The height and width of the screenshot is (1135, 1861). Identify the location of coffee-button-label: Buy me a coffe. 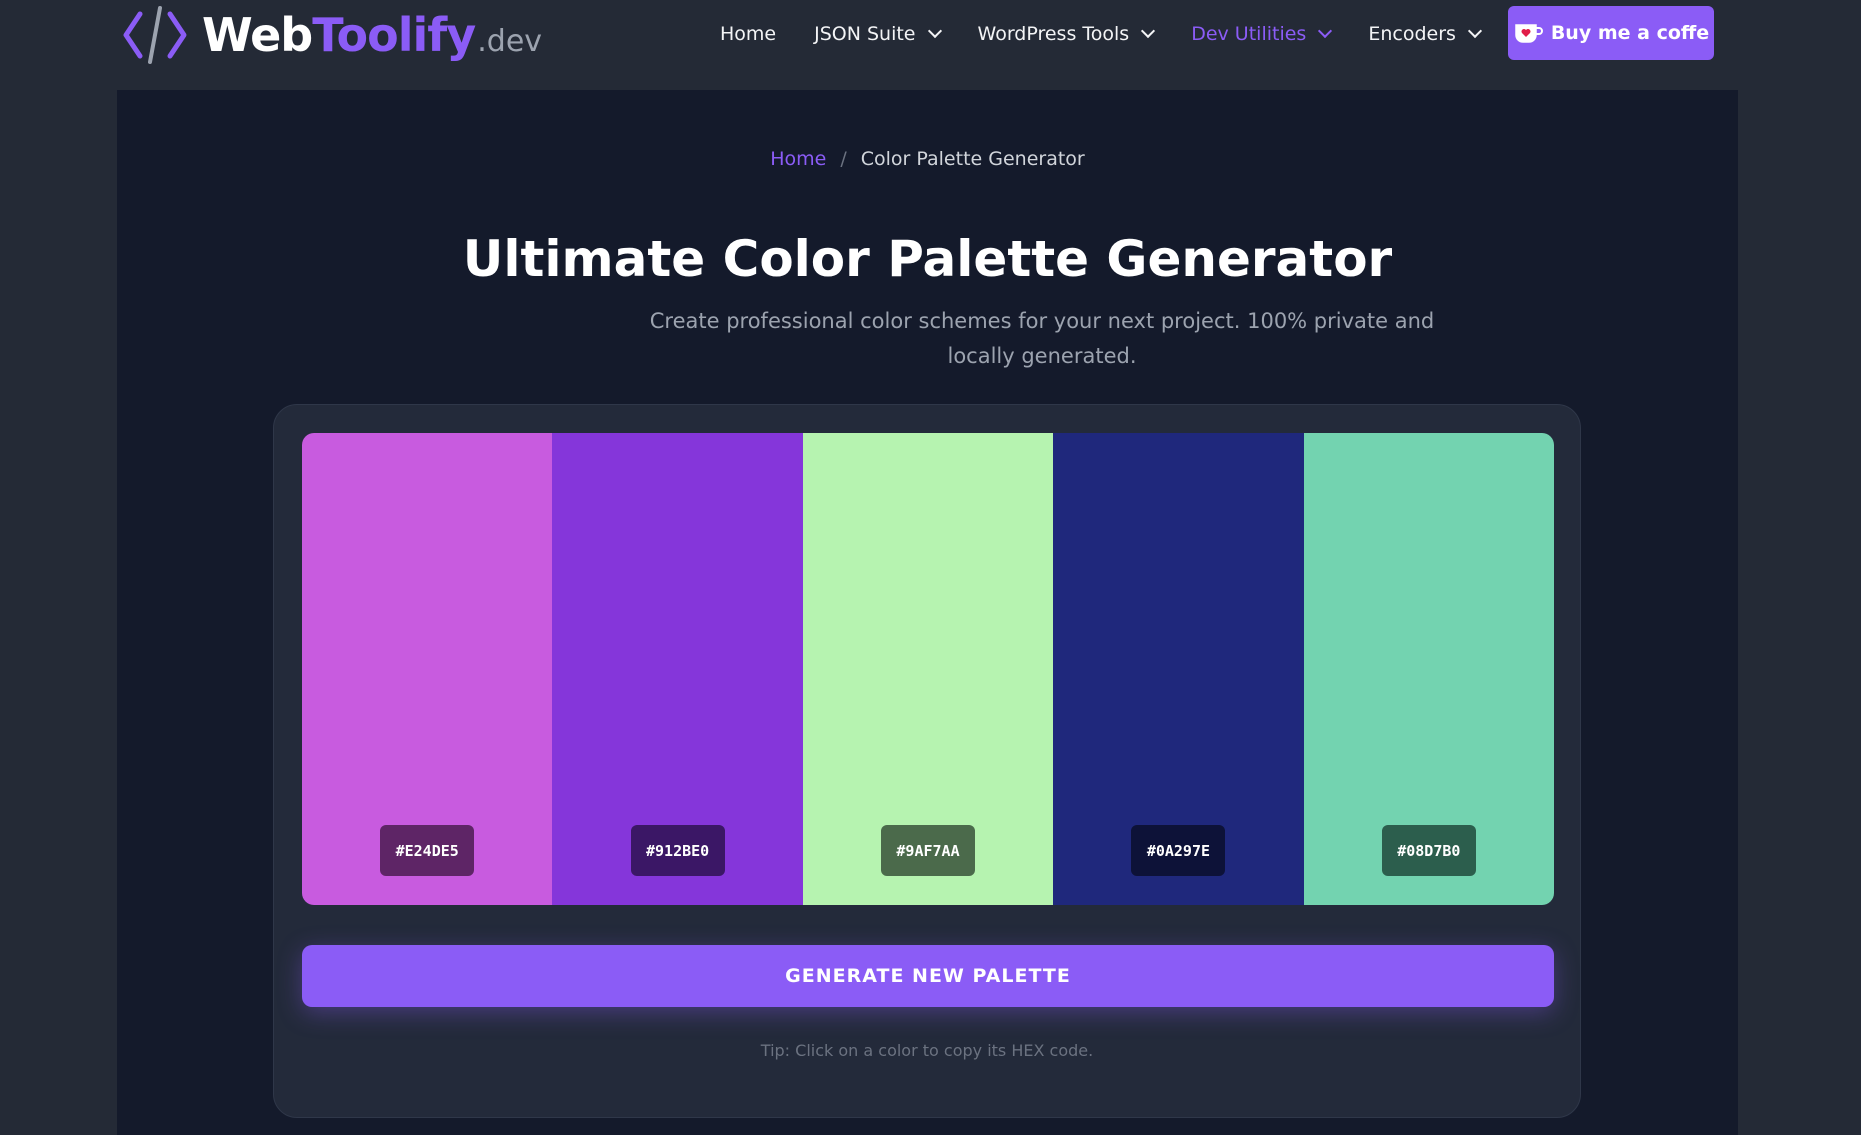
(1630, 33).